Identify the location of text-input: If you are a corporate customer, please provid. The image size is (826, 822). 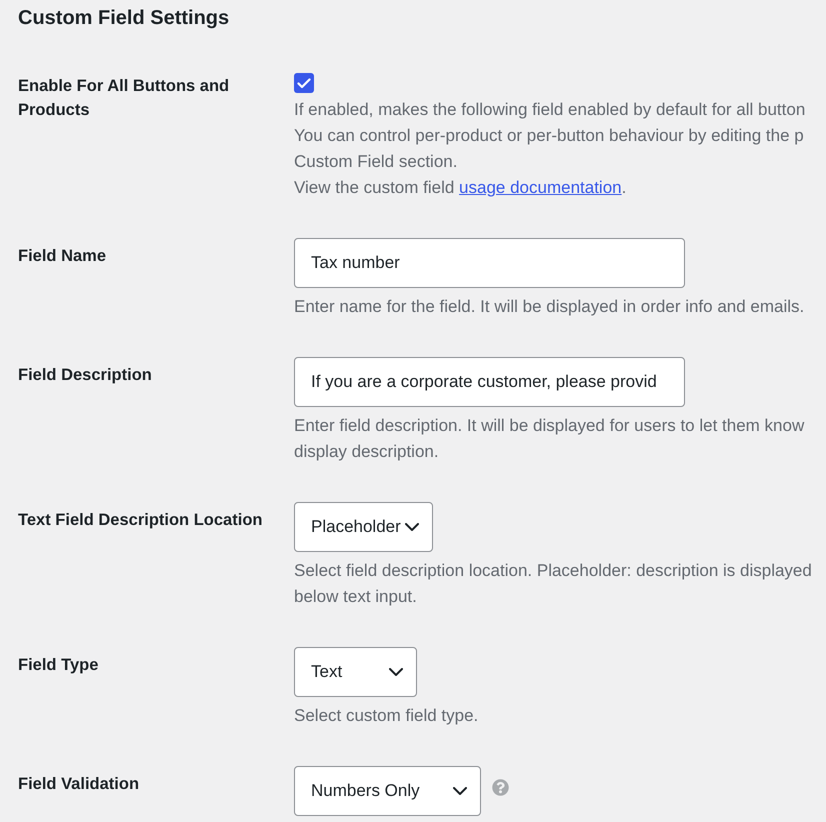
(489, 382).